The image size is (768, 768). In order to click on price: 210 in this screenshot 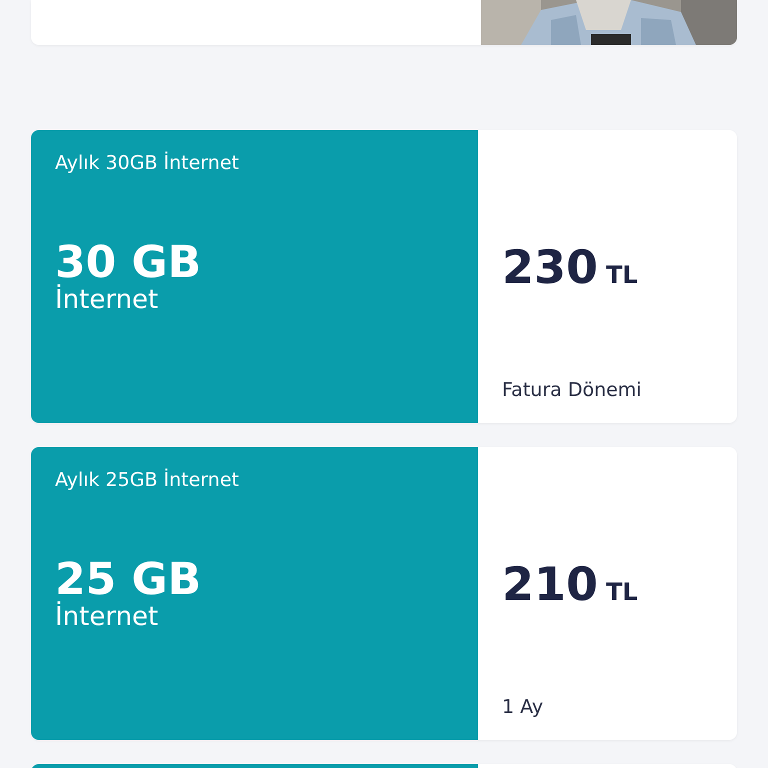, I will do `click(550, 584)`.